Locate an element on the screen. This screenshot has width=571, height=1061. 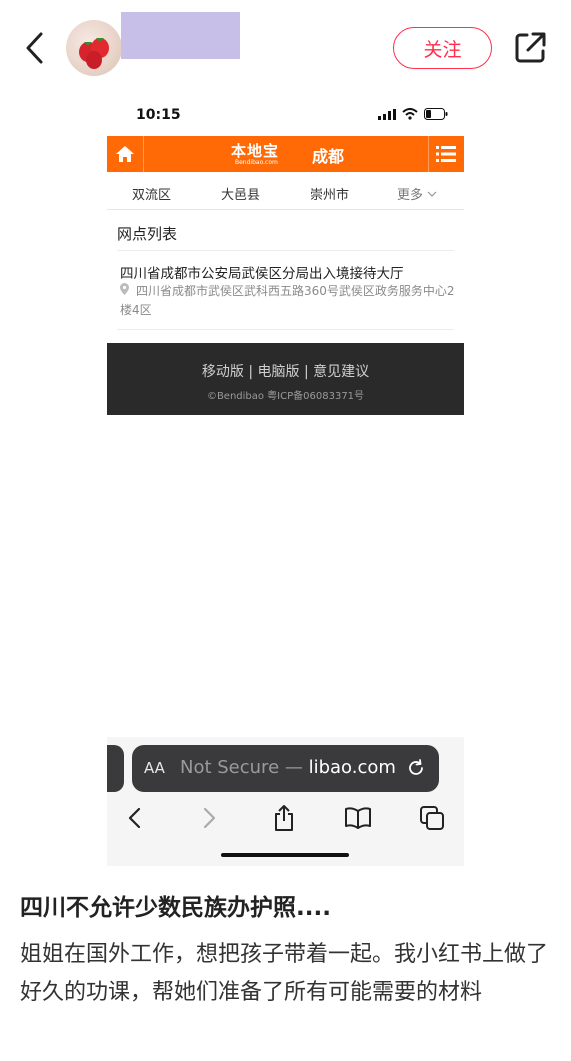
menu-button is located at coordinates (446, 154).